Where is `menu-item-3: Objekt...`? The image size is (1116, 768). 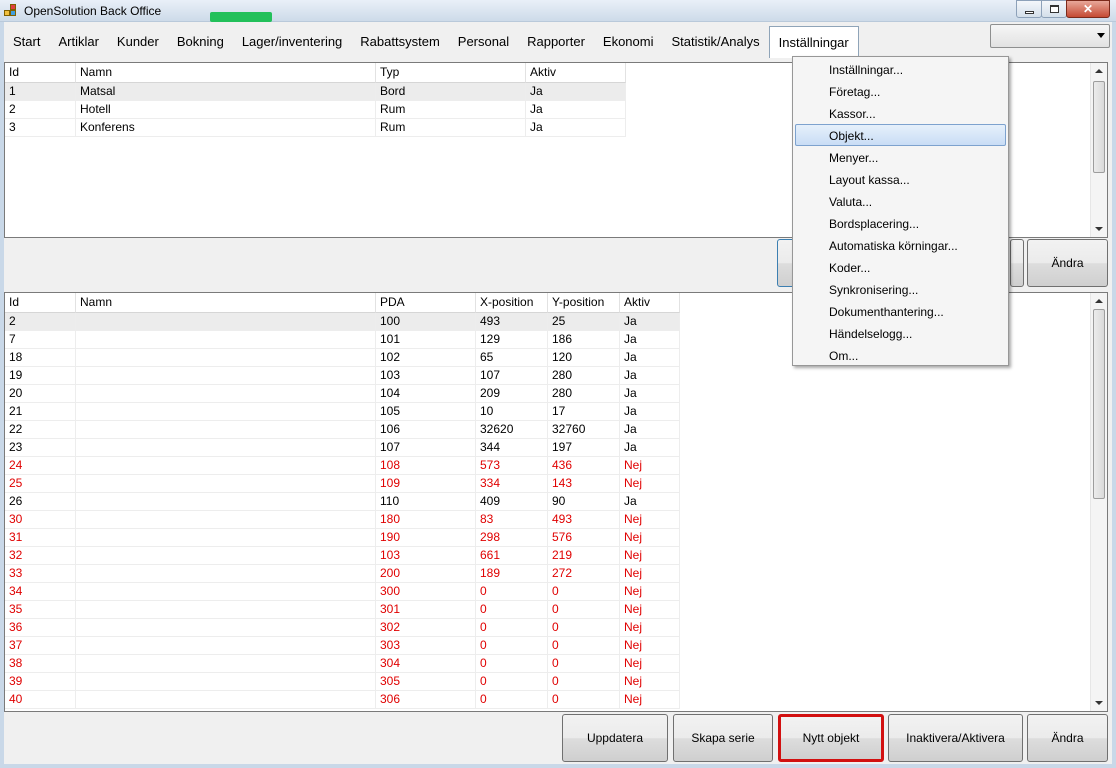 menu-item-3: Objekt... is located at coordinates (900, 135).